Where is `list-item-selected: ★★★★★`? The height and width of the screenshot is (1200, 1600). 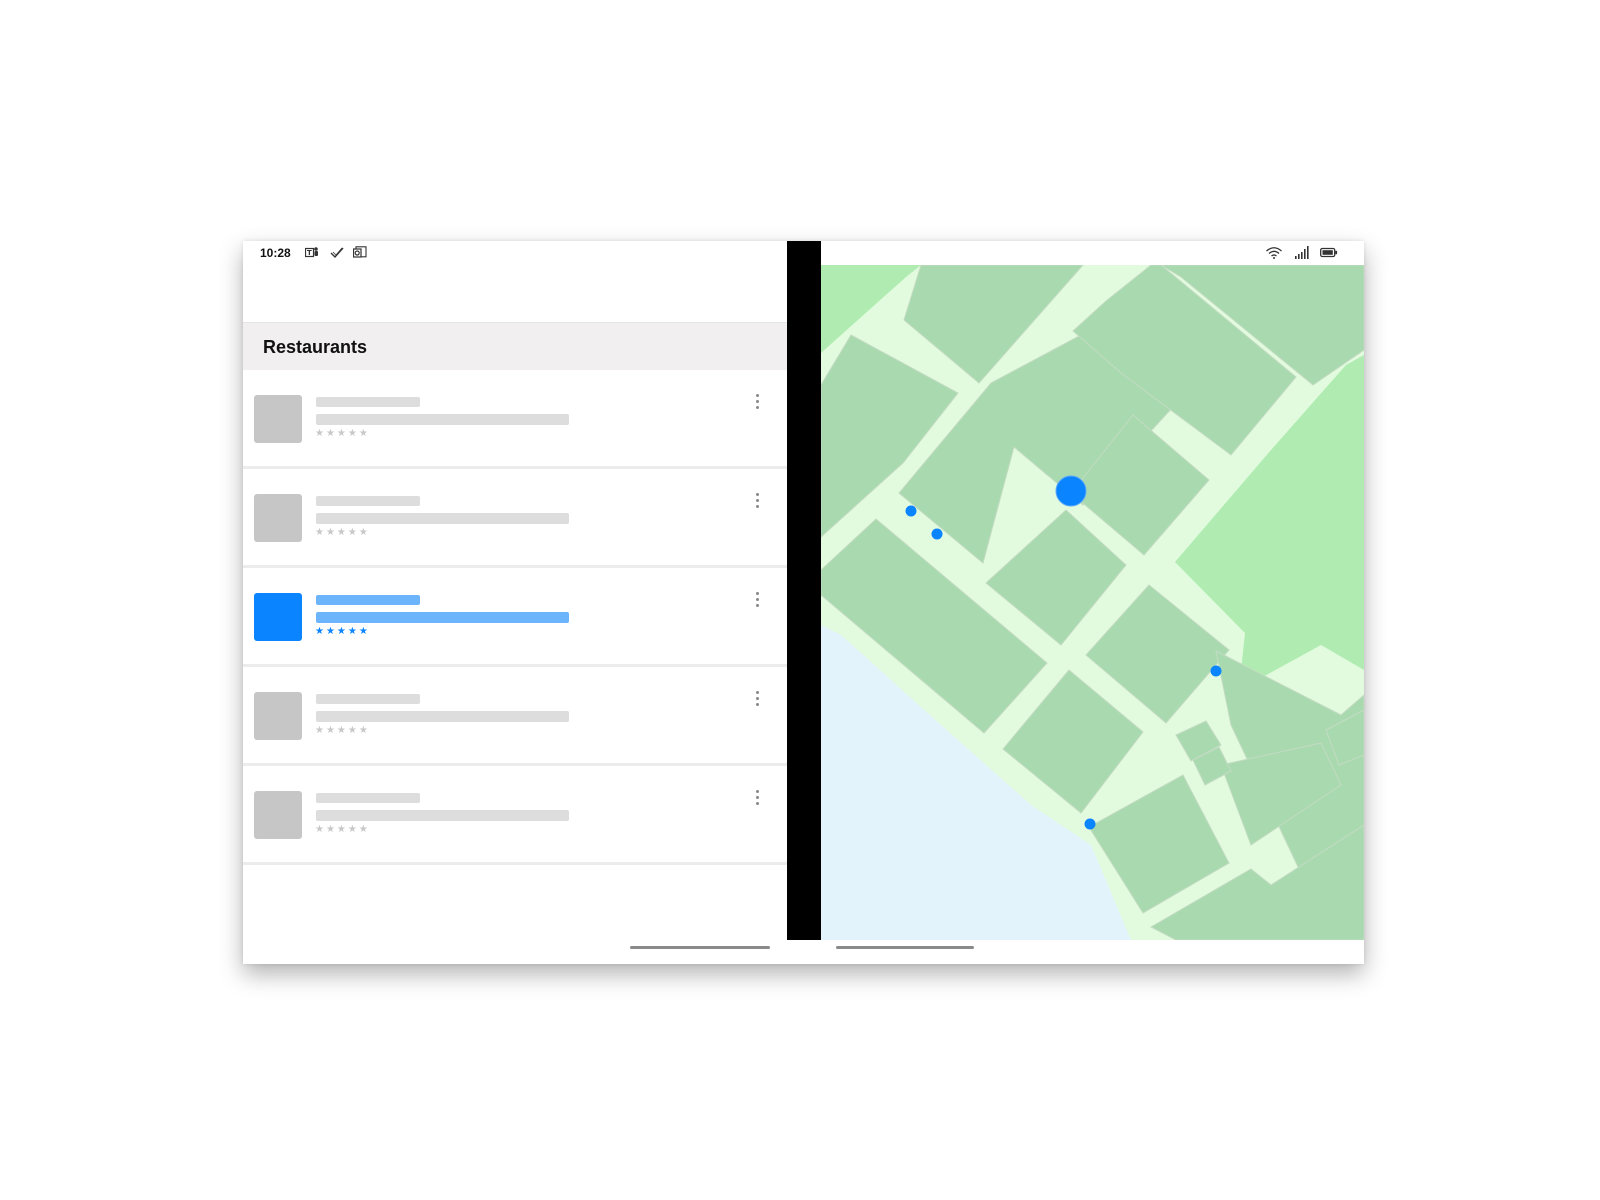
list-item-selected: ★★★★★ is located at coordinates (515, 617).